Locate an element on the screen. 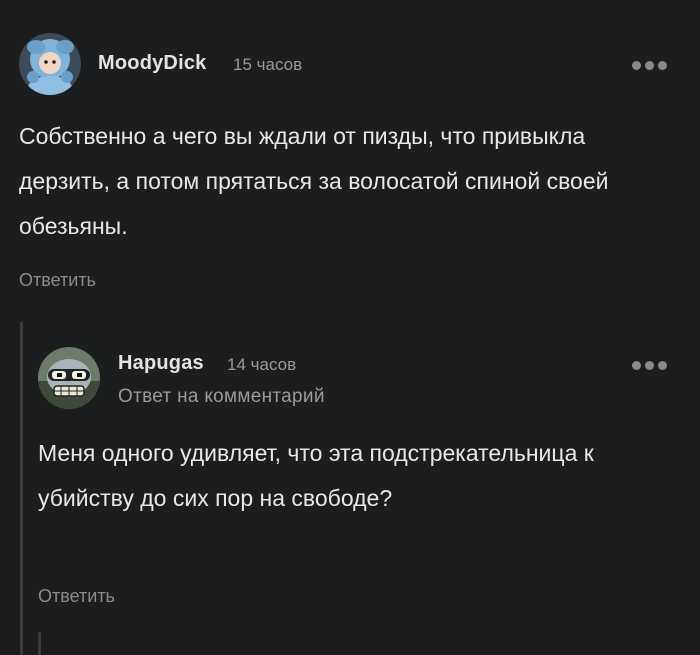 The image size is (700, 655). username: MoodyDick is located at coordinates (152, 63).